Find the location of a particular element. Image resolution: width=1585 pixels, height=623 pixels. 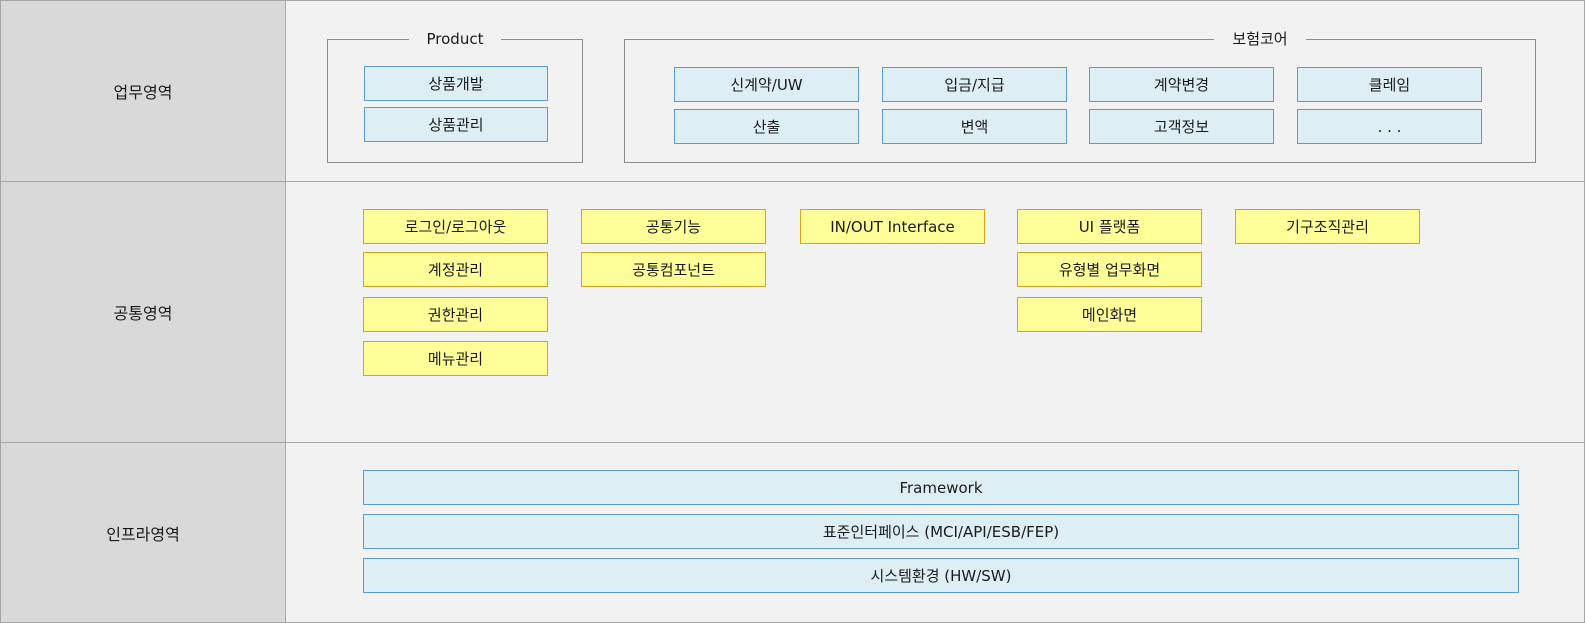

infra-item: 시스템환경 (HW/SW) is located at coordinates (941, 575).